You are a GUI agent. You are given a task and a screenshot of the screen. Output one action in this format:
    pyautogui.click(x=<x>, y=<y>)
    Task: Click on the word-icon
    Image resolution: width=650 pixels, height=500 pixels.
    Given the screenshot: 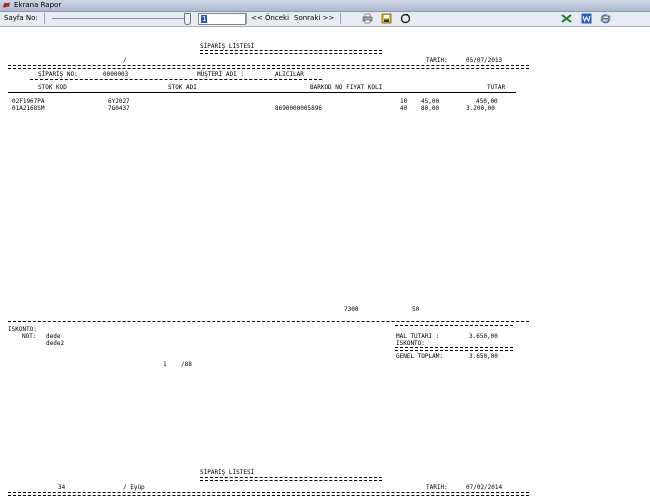 What is the action you would take?
    pyautogui.click(x=586, y=18)
    